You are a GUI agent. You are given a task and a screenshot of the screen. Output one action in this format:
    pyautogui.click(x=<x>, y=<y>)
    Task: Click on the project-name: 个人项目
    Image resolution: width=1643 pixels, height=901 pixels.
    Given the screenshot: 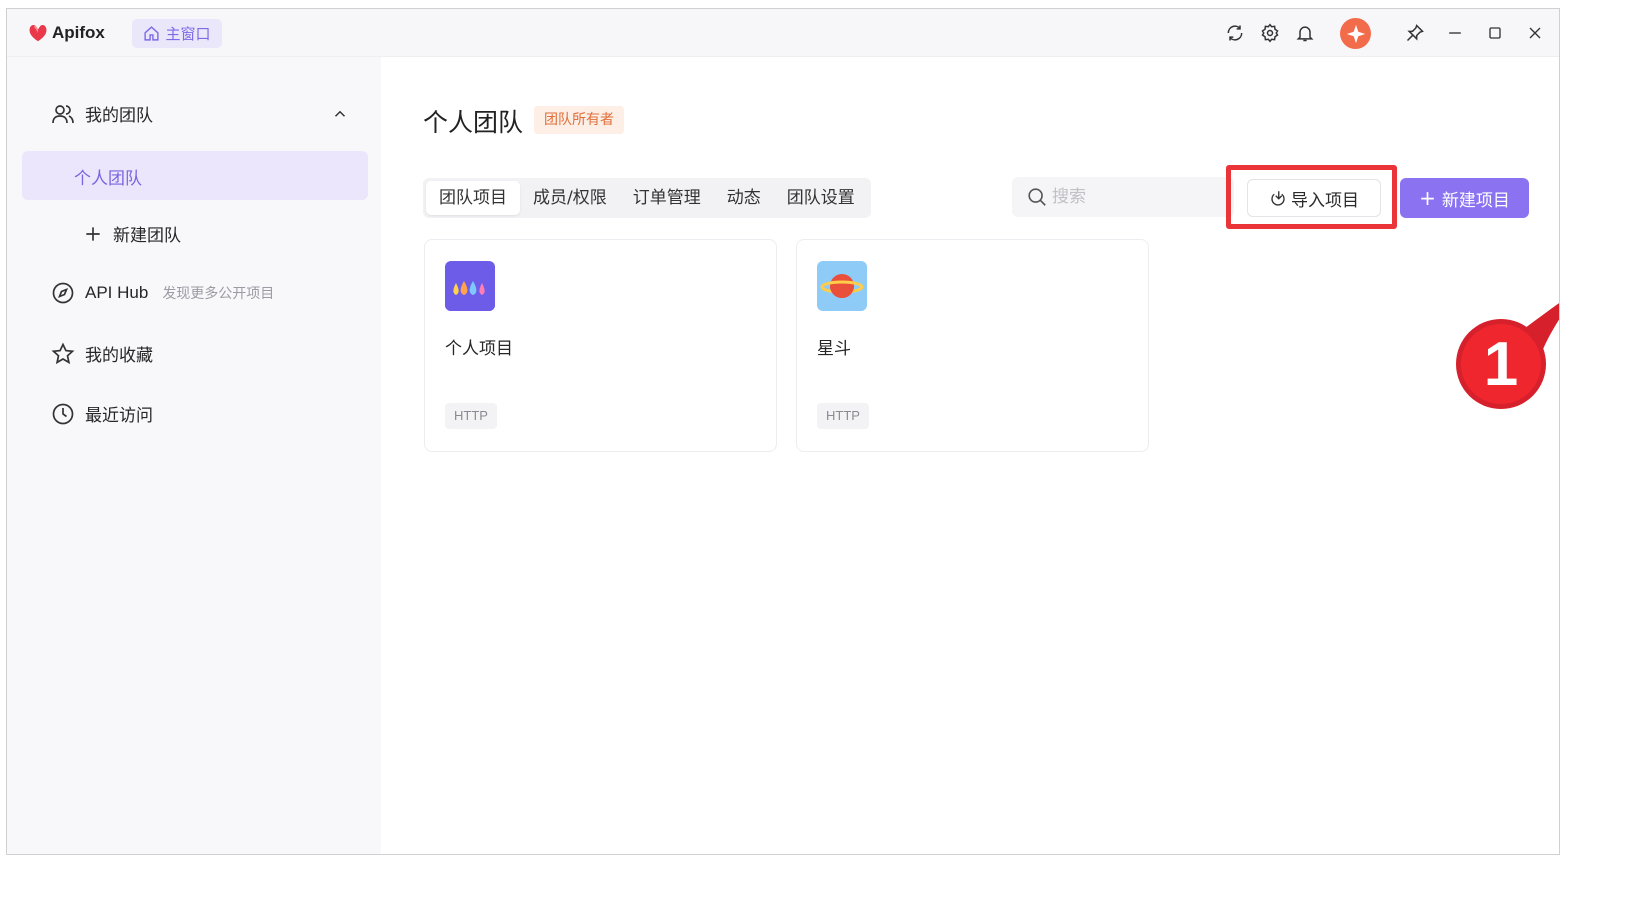 What is the action you would take?
    pyautogui.click(x=479, y=349)
    